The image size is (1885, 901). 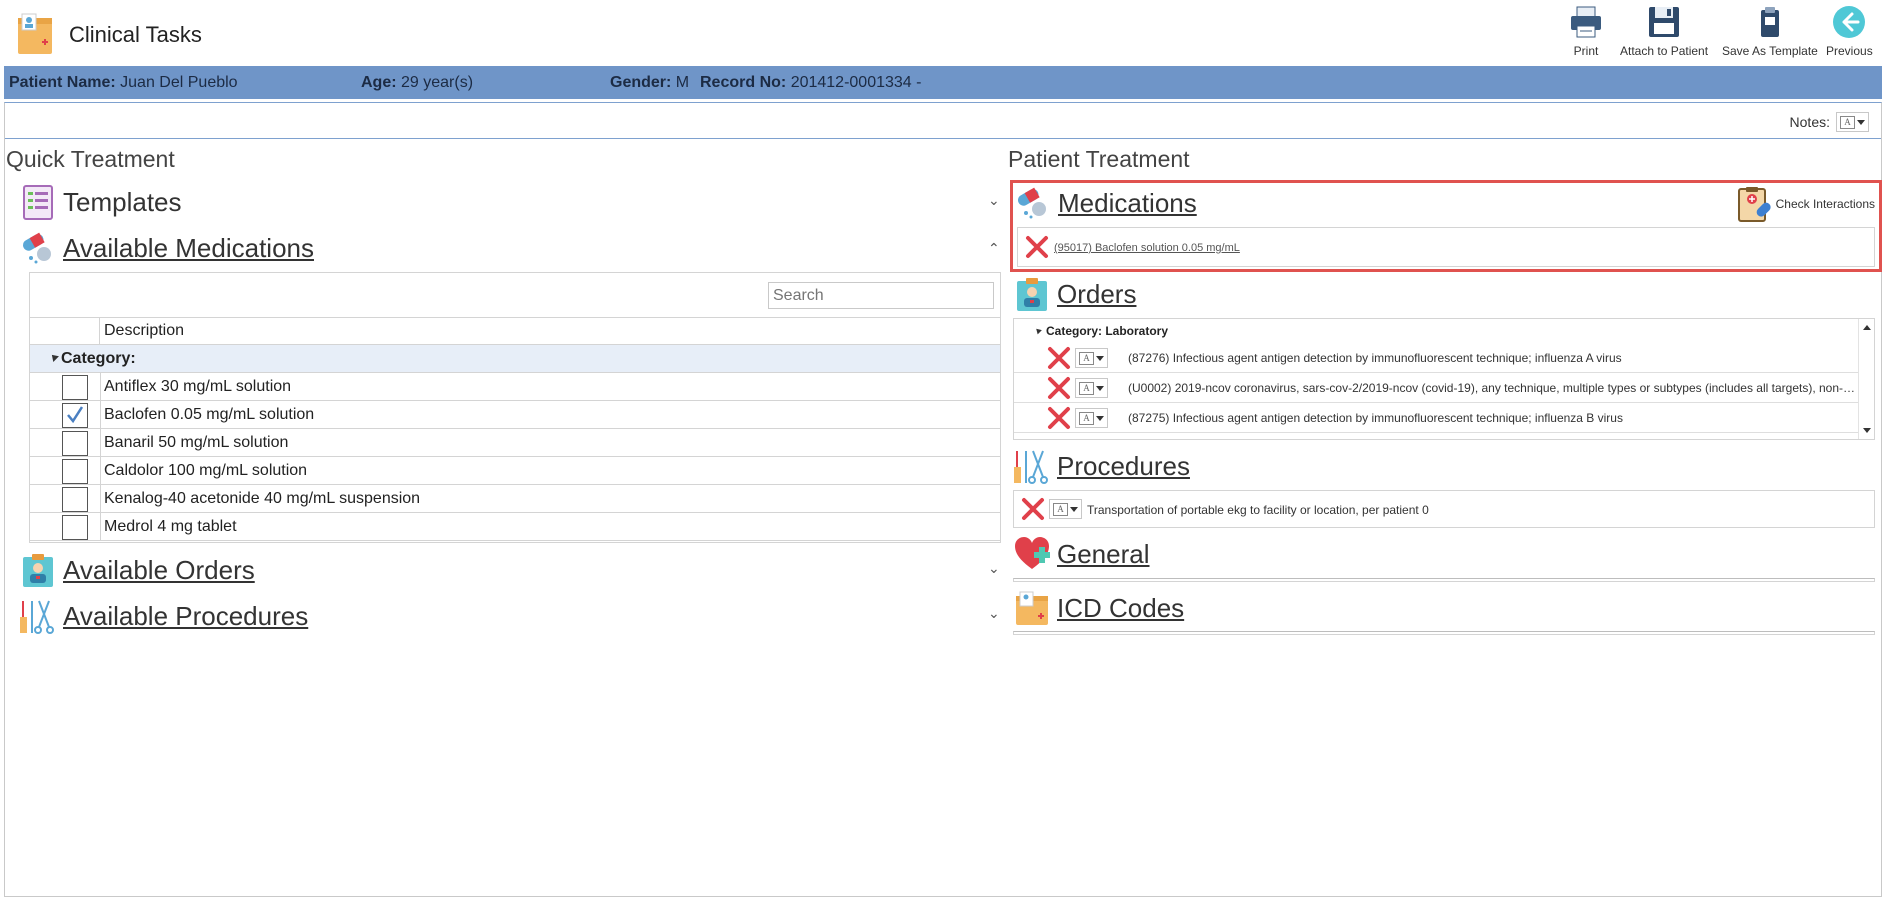 What do you see at coordinates (1770, 31) in the screenshot?
I see `save-as-template-button: Save As Template` at bounding box center [1770, 31].